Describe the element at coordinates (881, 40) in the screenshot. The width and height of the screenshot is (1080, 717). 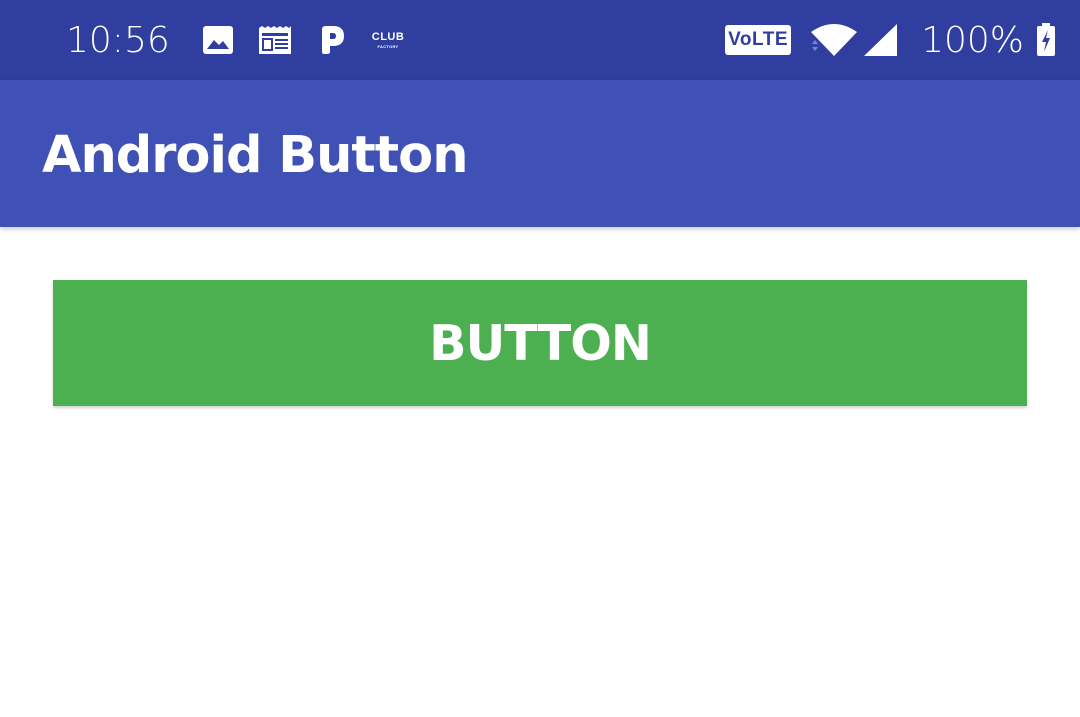
I see `cell-signal-icon` at that location.